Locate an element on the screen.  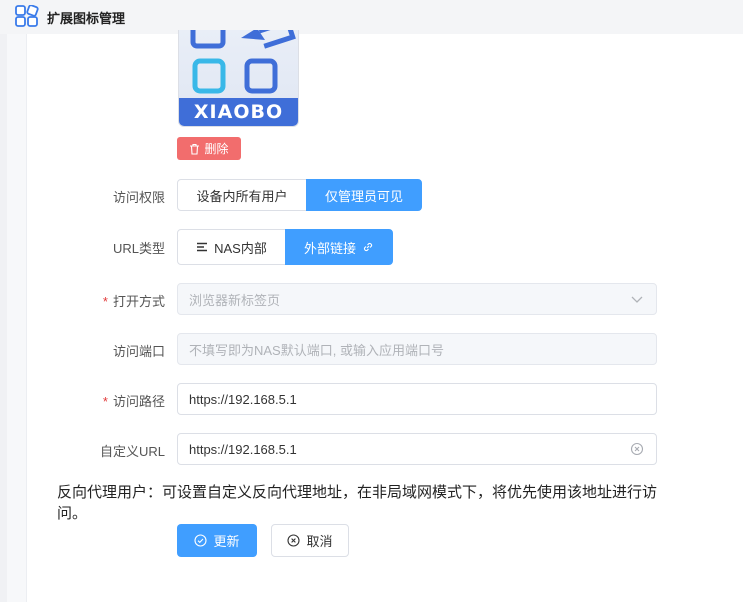
access-option-all-users-label: 设备内所有用户 is located at coordinates (242, 196).